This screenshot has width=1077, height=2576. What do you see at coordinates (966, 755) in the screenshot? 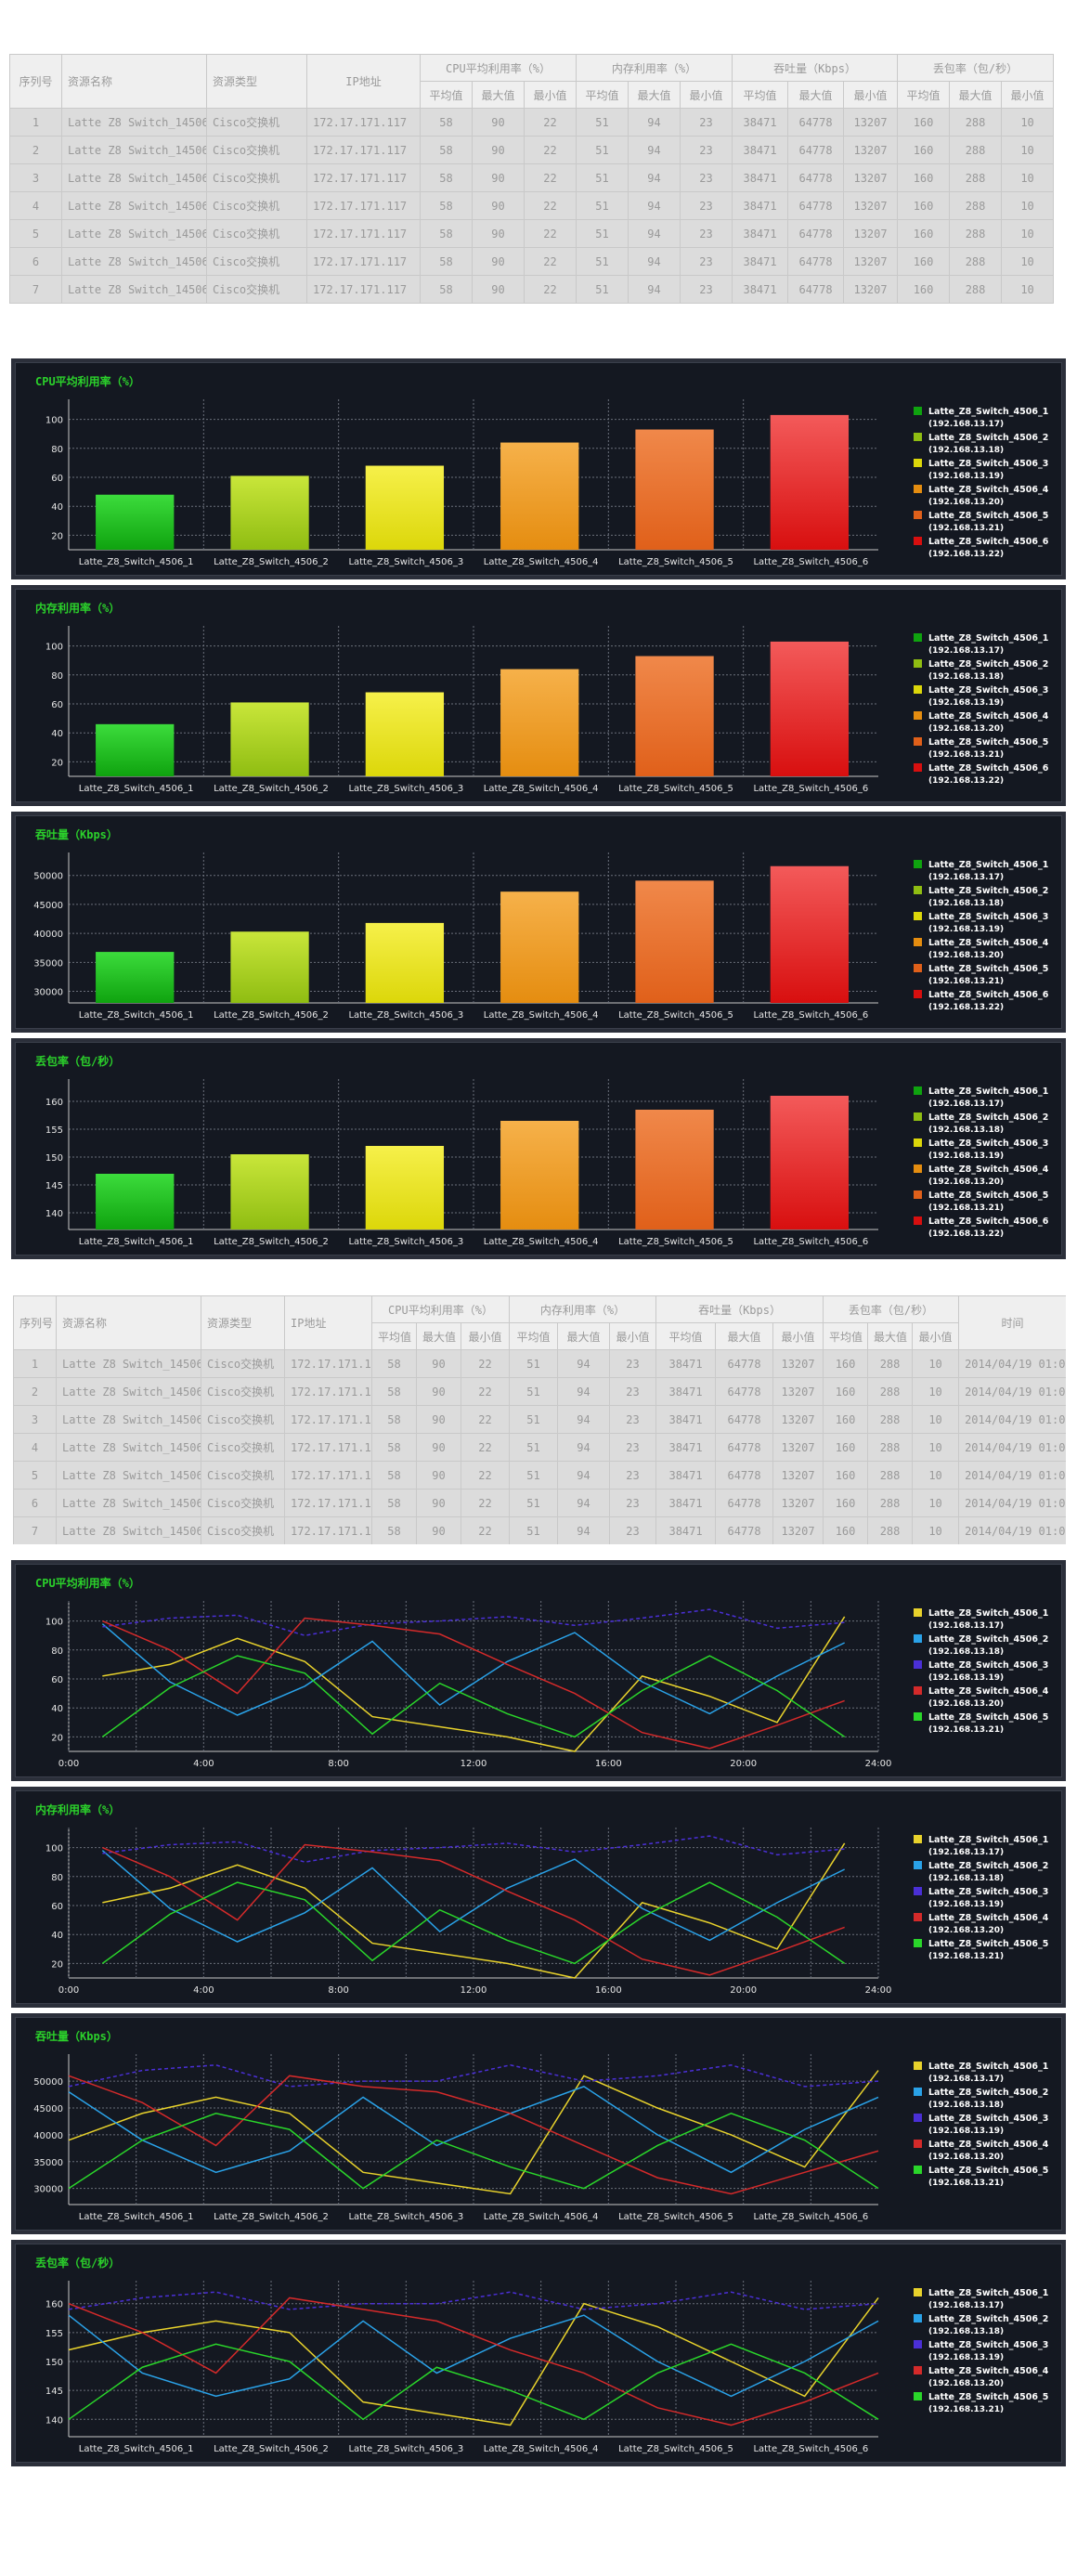
I see `legend-ip: (192.168.13.21)` at bounding box center [966, 755].